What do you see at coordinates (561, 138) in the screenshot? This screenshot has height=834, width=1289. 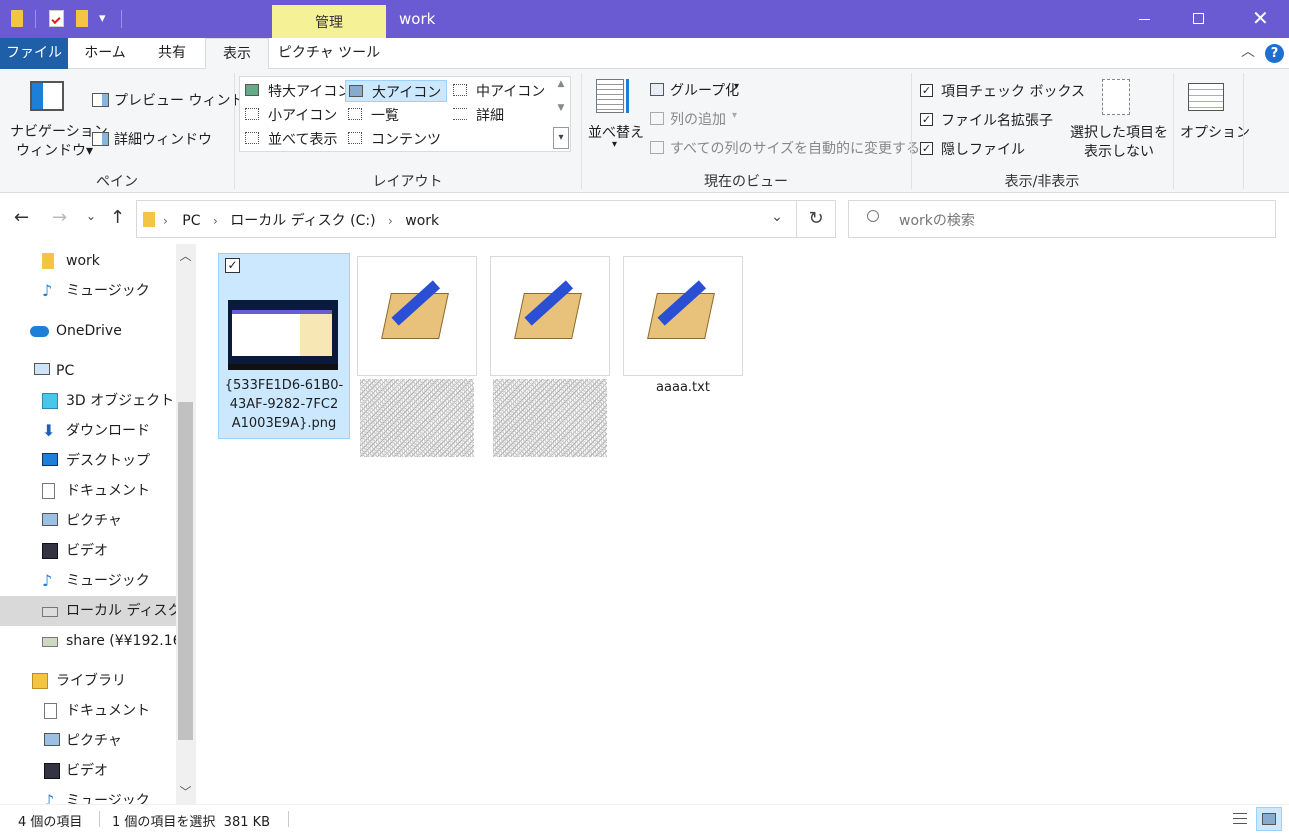 I see `gallery-expand-button: ▾` at bounding box center [561, 138].